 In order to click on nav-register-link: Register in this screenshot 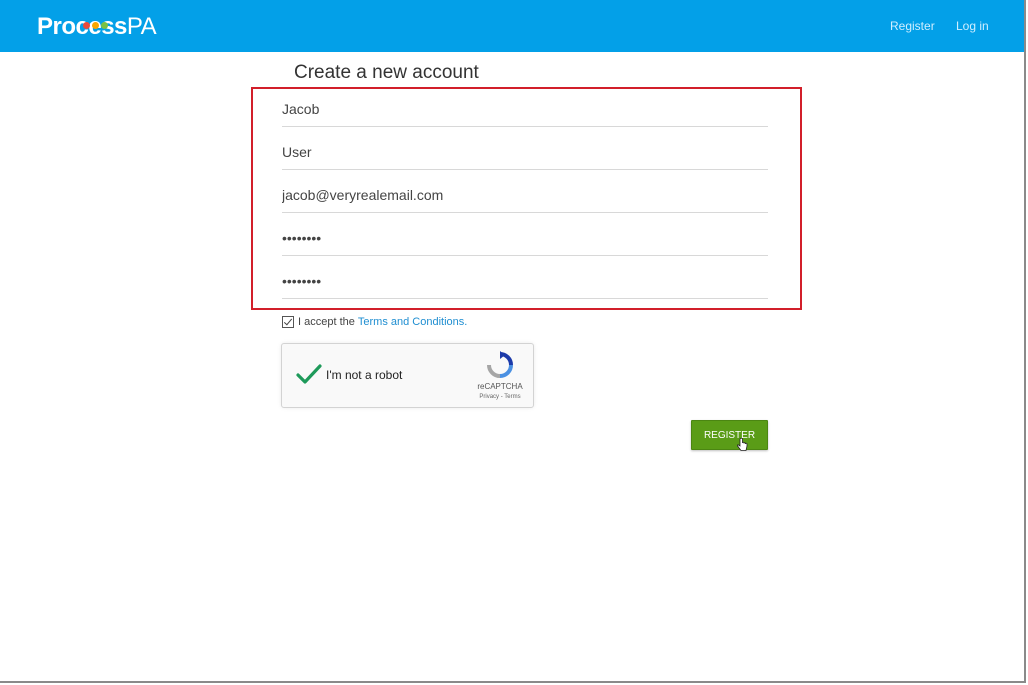, I will do `click(912, 26)`.